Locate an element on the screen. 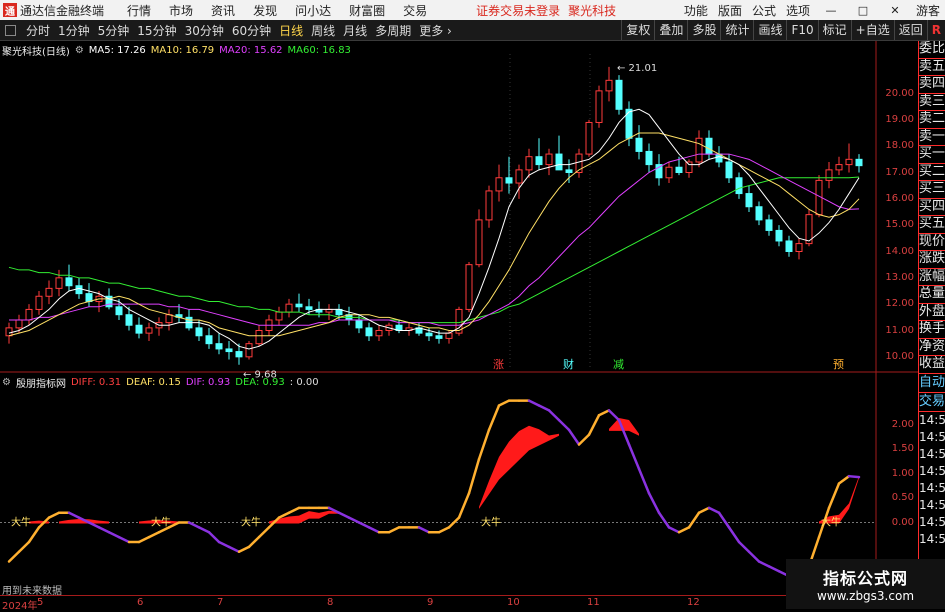 The height and width of the screenshot is (612, 945). side-panel-item-16: 换手 is located at coordinates (932, 330).